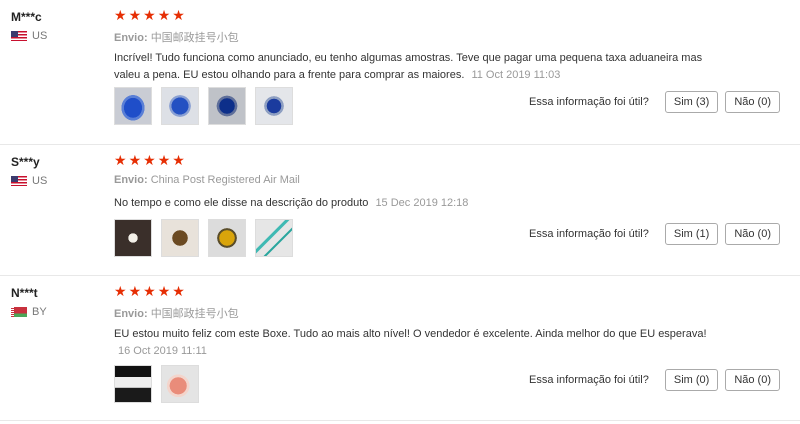 Image resolution: width=800 pixels, height=424 pixels. What do you see at coordinates (24, 293) in the screenshot?
I see `reviewer-name: N***t` at bounding box center [24, 293].